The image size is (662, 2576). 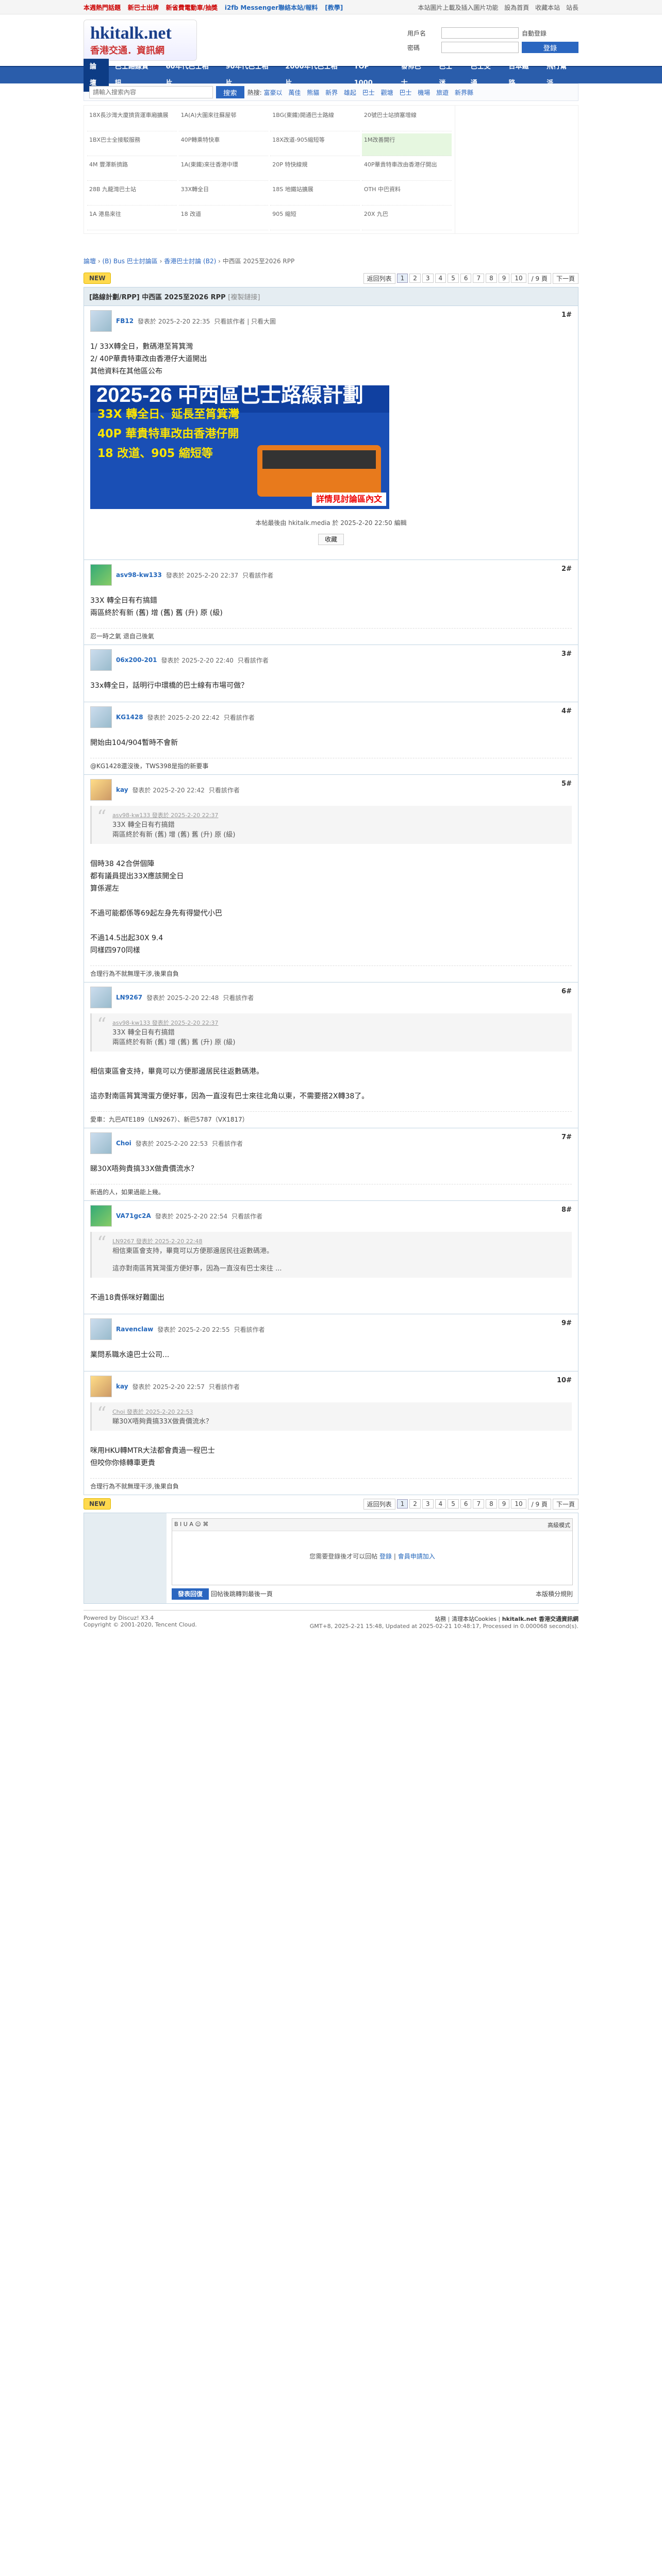 I want to click on hot-search-link: 雄起, so click(x=350, y=92).